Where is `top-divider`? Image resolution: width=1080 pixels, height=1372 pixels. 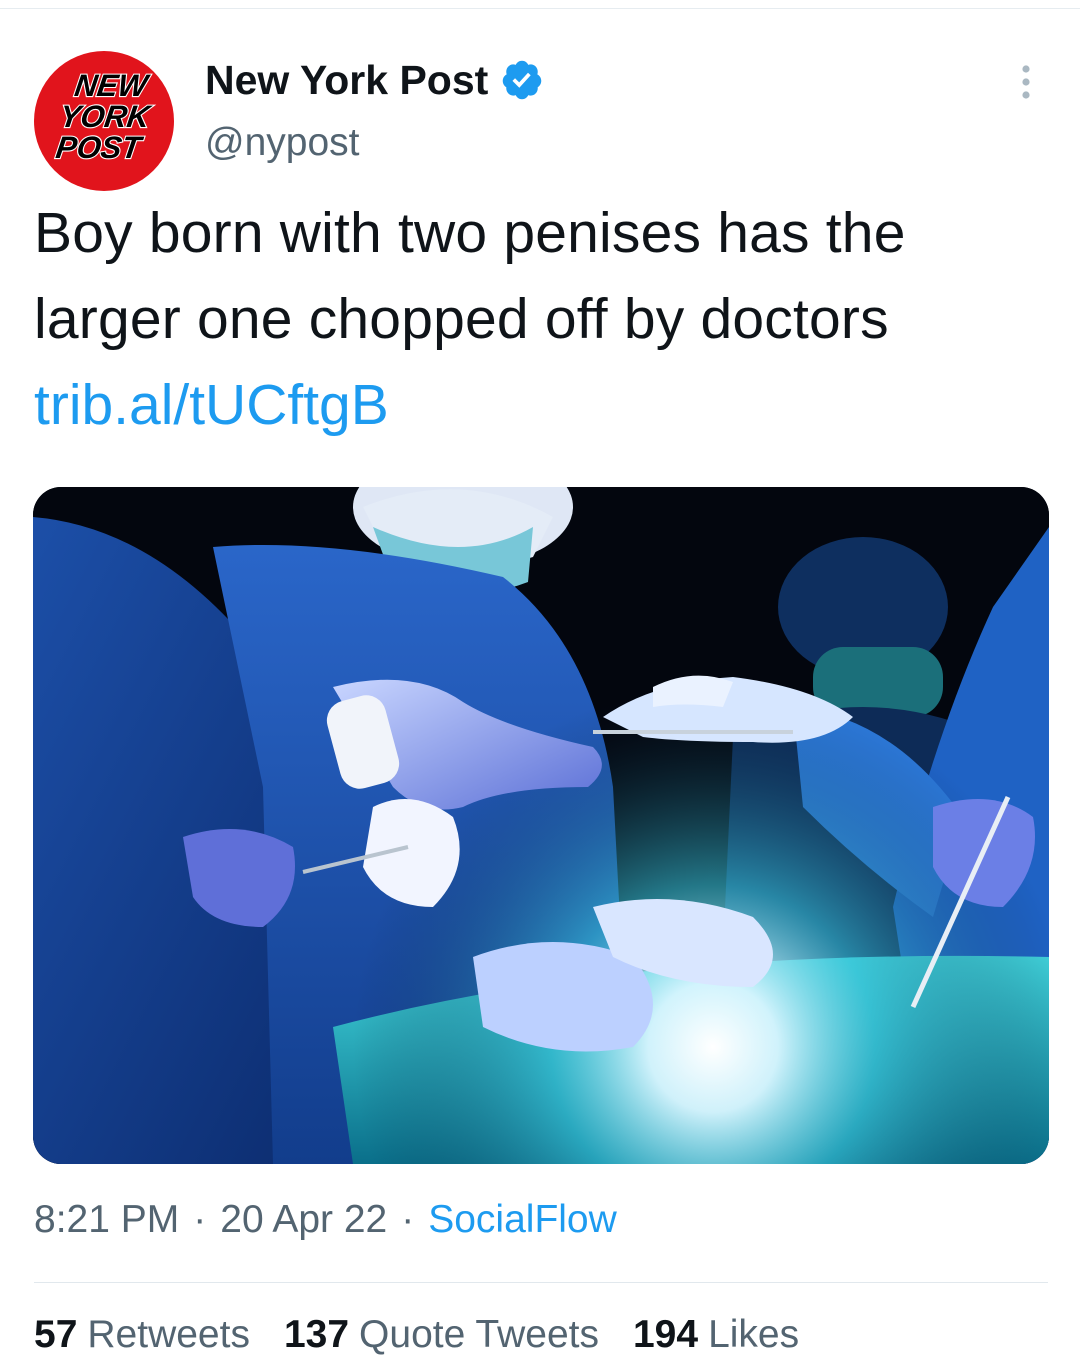 top-divider is located at coordinates (540, 8).